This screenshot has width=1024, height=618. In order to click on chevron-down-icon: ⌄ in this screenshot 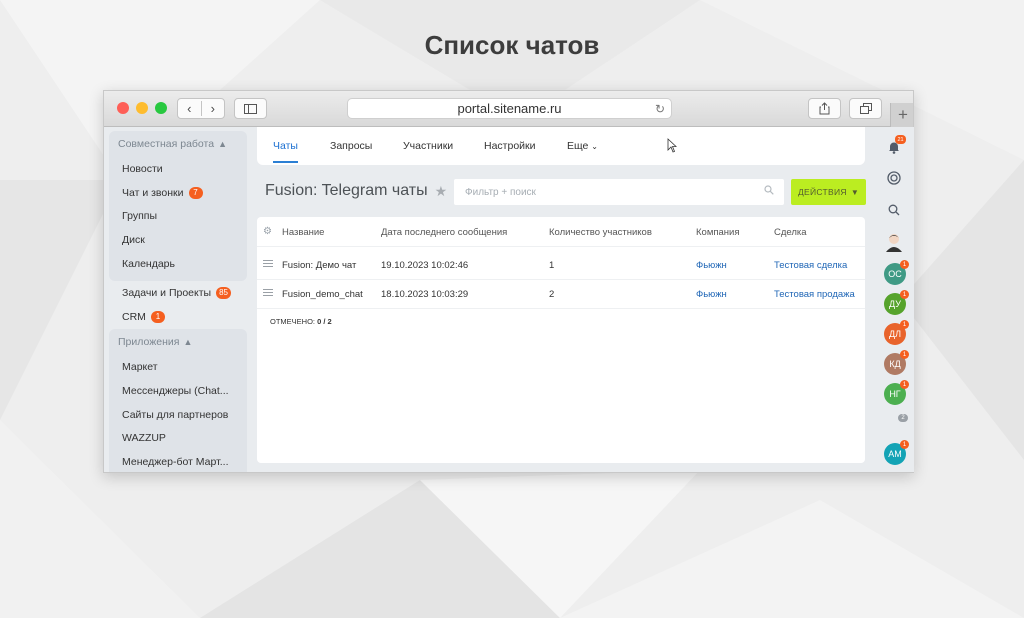, I will do `click(594, 146)`.